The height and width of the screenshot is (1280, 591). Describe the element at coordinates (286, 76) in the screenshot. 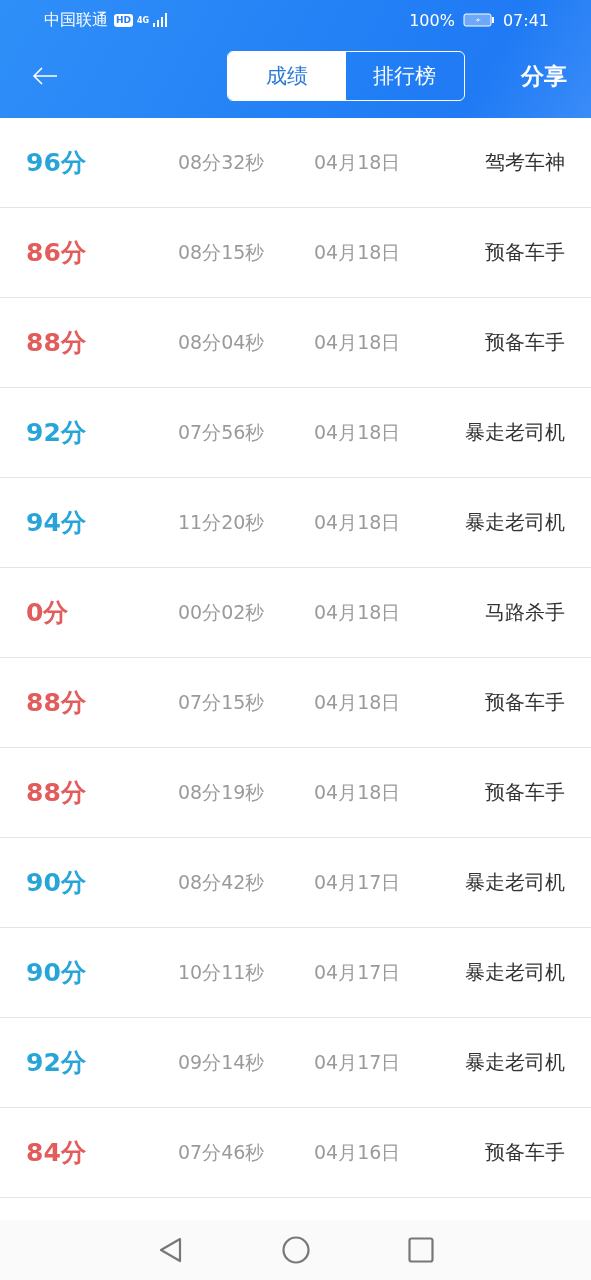

I see `tab: 成绩` at that location.